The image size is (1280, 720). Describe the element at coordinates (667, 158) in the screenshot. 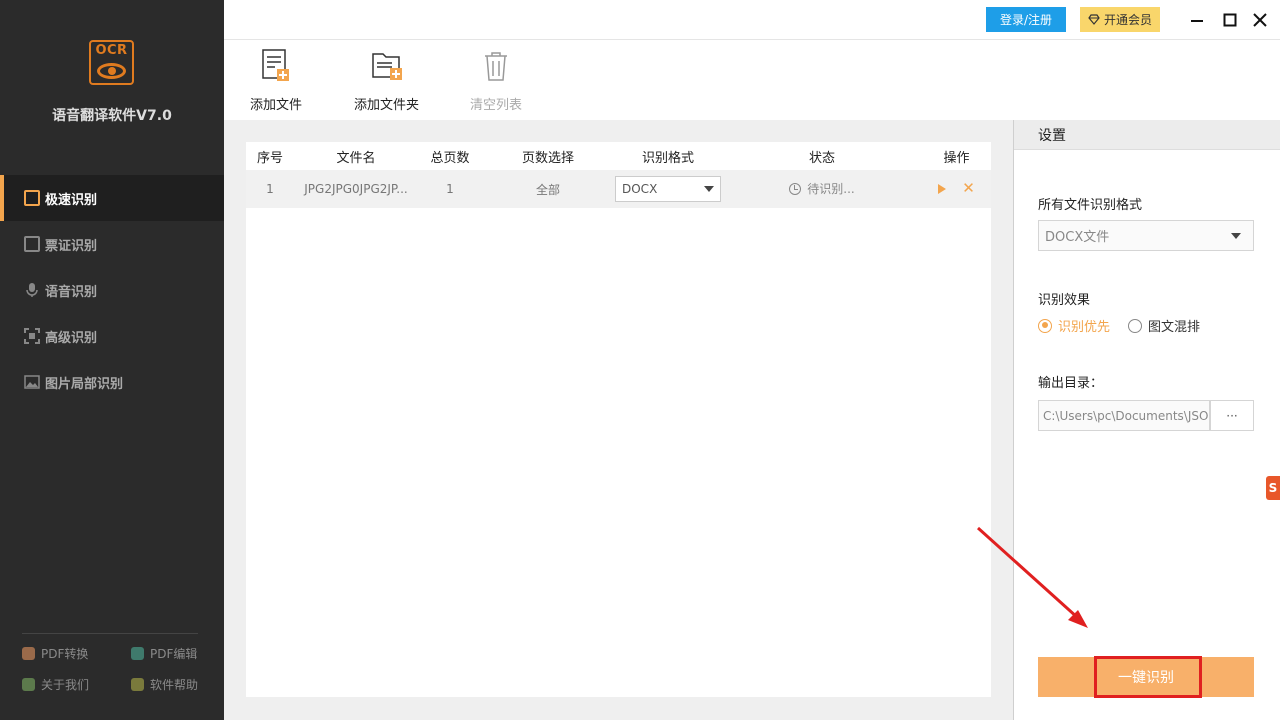

I see `col-format-header: 识别格式` at that location.